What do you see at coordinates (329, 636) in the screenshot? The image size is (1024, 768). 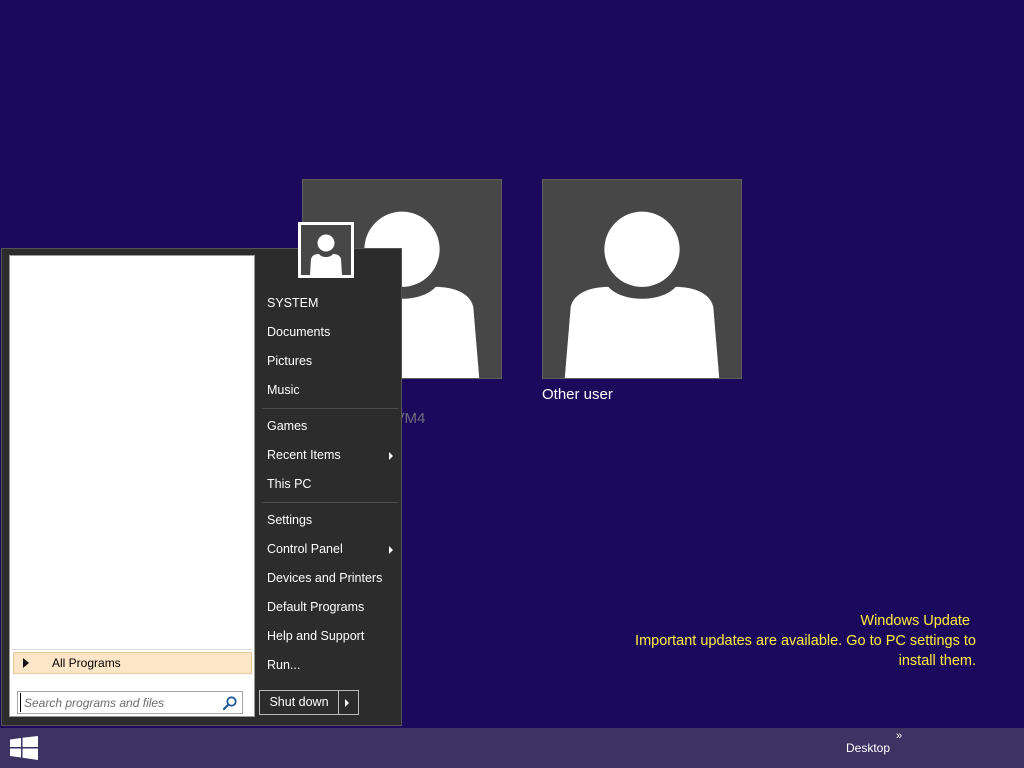 I see `menu-item-help-support: Help and Support` at bounding box center [329, 636].